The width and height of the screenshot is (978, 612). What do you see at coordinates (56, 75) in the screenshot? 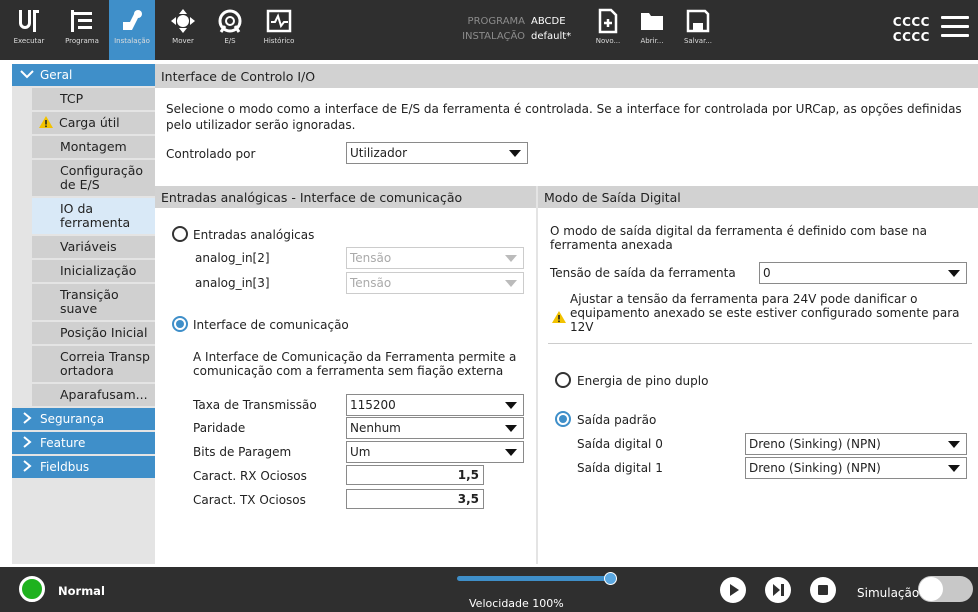
I see `sidebar-section-label: Geral` at bounding box center [56, 75].